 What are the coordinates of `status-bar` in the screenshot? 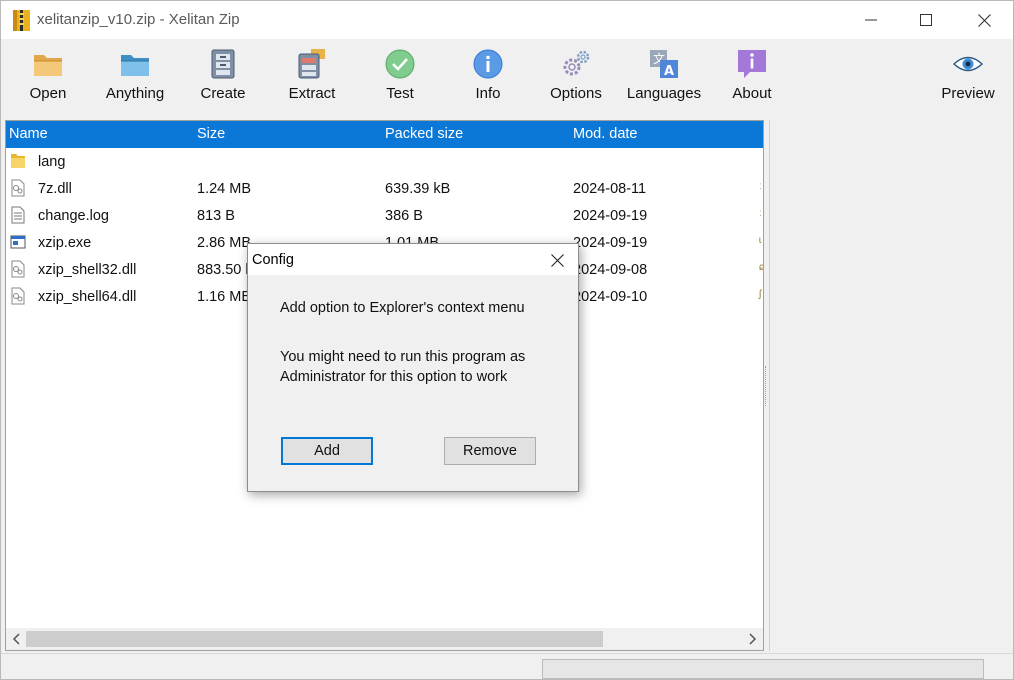 It's located at (507, 666).